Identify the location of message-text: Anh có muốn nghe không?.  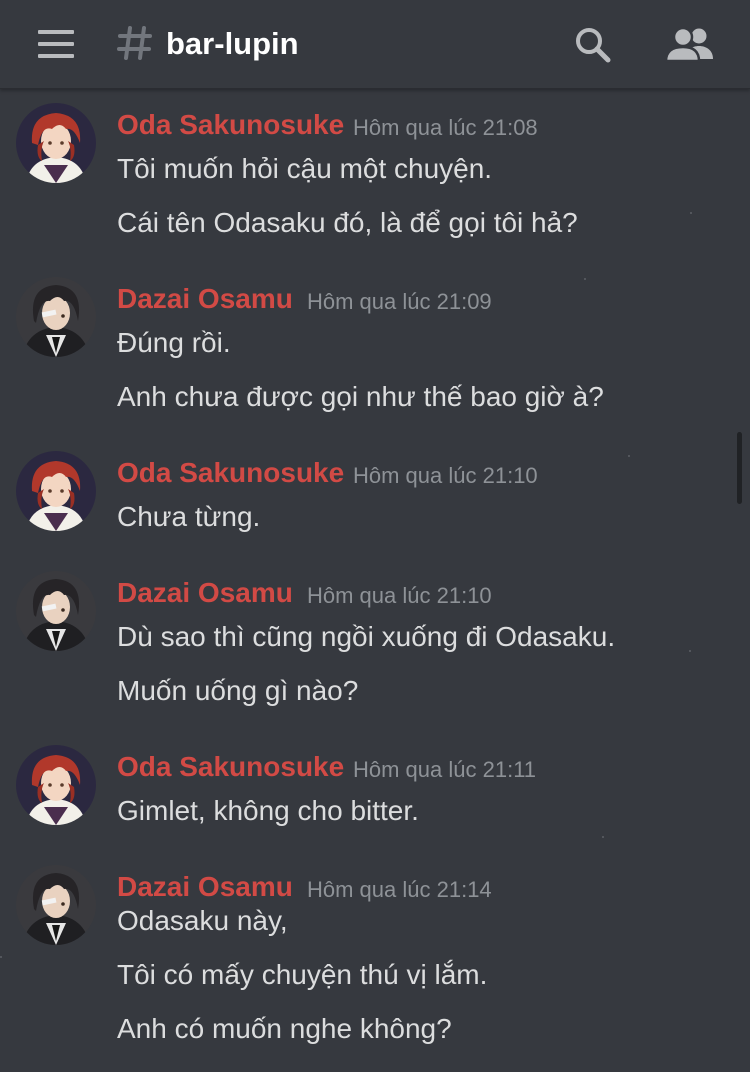
(284, 1028).